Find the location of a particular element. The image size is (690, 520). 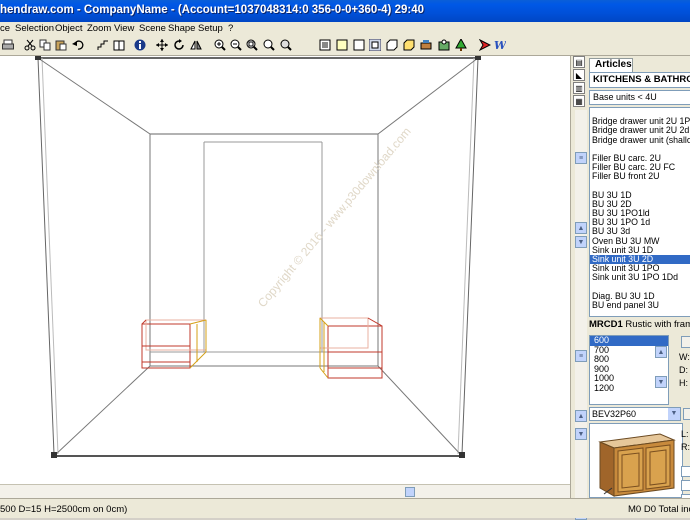

panel-tab-articles: ▤ is located at coordinates (579, 62).